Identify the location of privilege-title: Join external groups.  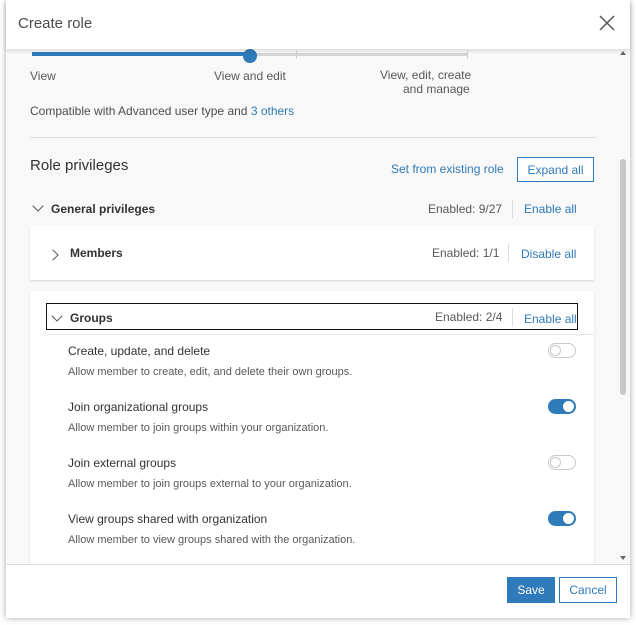
(122, 463).